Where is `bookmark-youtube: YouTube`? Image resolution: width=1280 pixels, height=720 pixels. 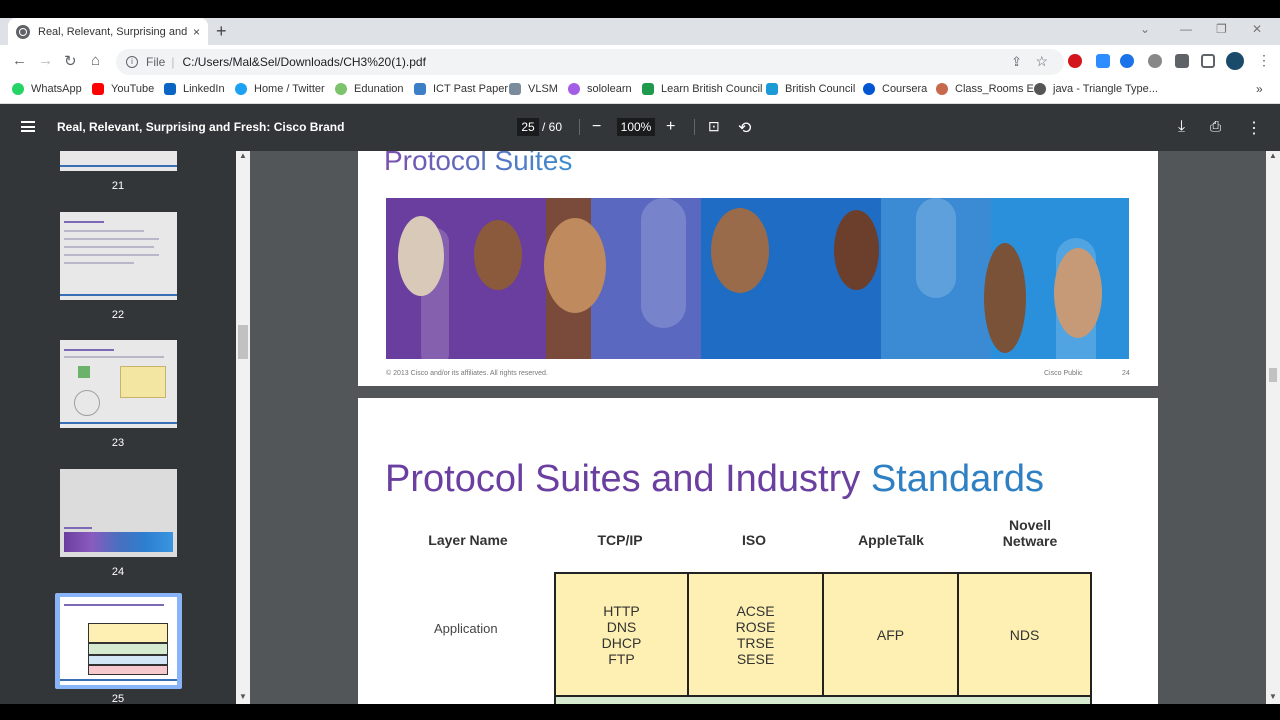
bookmark-youtube: YouTube is located at coordinates (123, 89).